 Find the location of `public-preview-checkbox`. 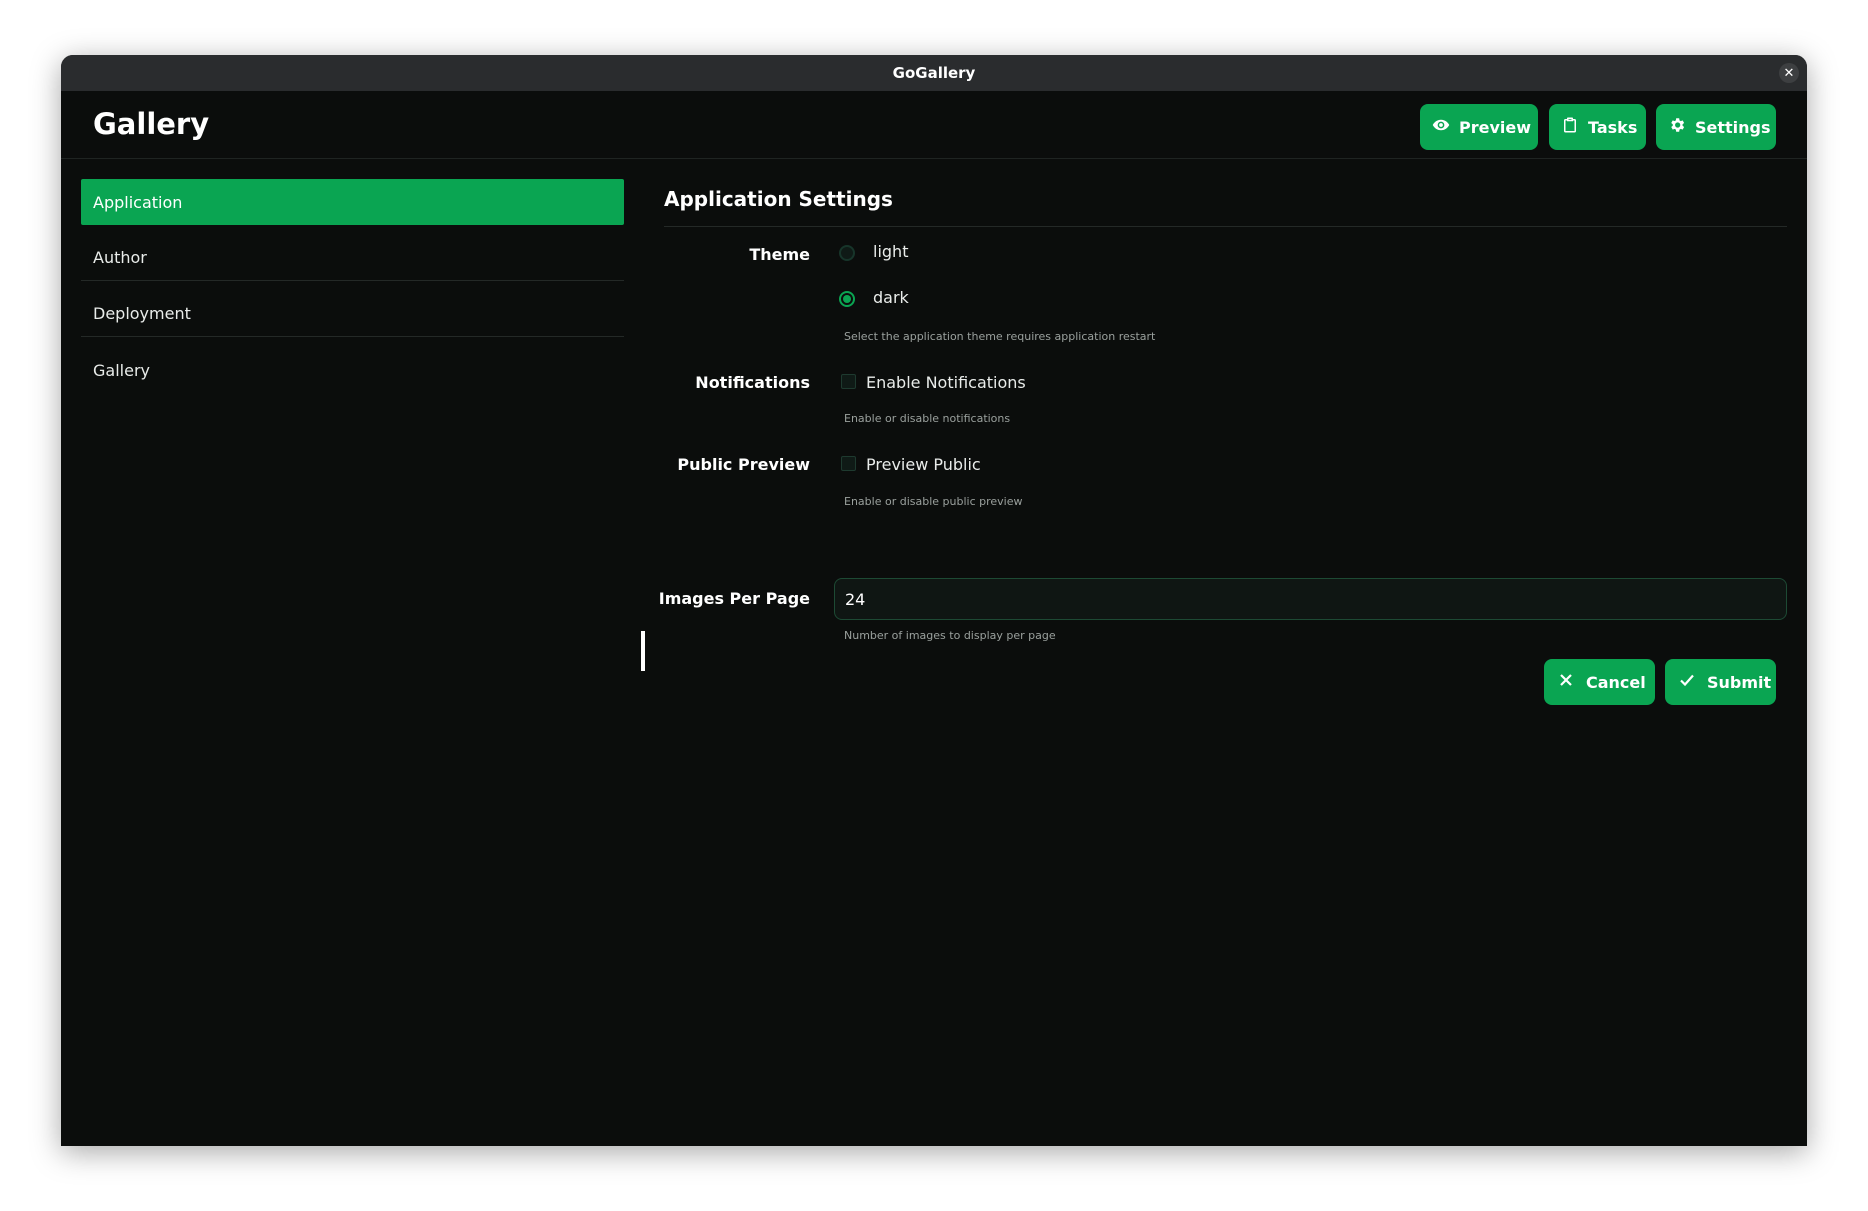

public-preview-checkbox is located at coordinates (848, 463).